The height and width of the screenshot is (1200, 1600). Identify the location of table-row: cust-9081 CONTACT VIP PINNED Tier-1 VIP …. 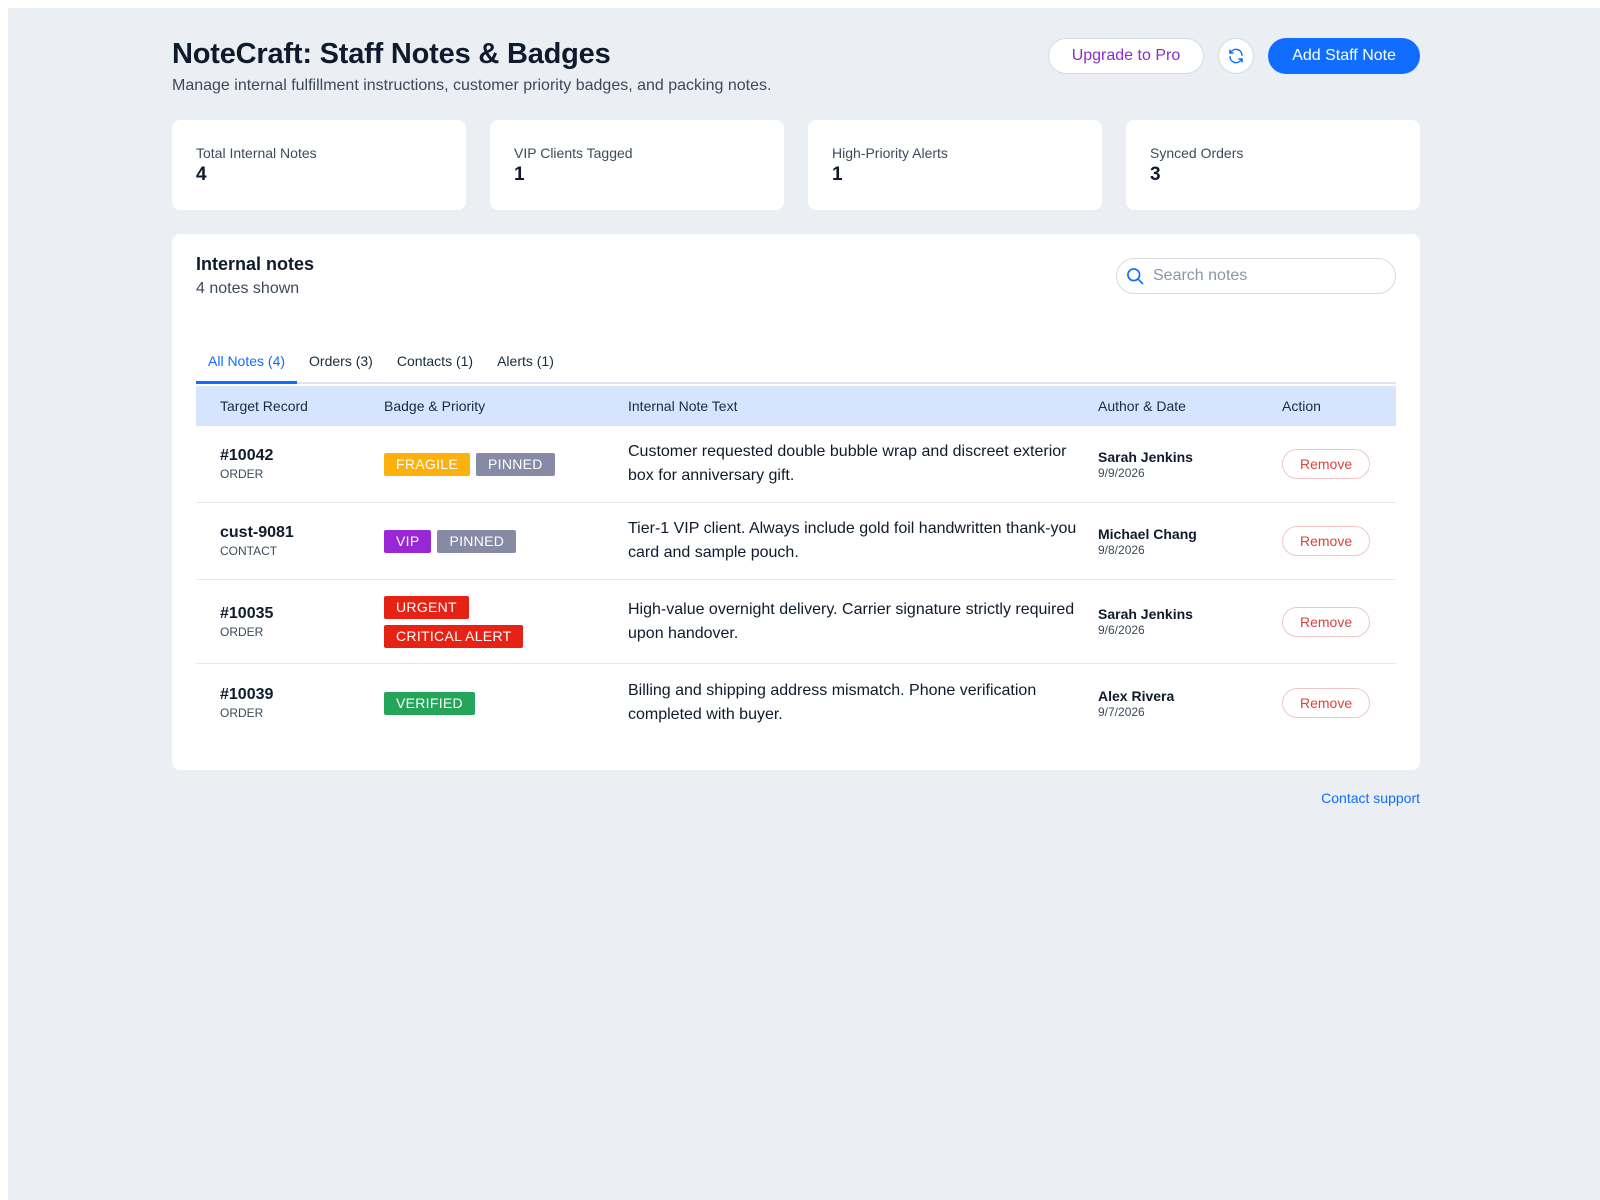
(796, 541).